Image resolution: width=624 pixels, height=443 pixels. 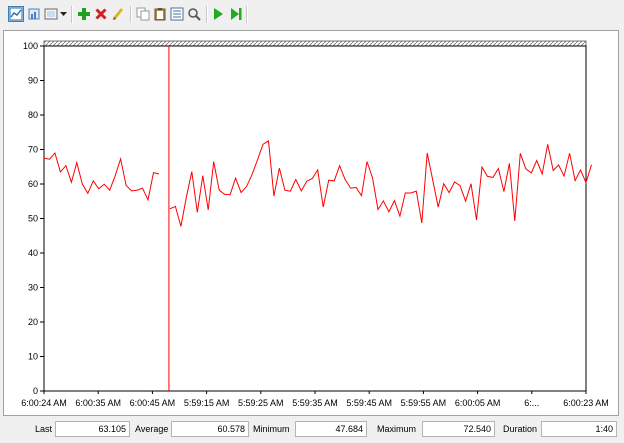 What do you see at coordinates (33, 288) in the screenshot?
I see `y-tick-label: 30` at bounding box center [33, 288].